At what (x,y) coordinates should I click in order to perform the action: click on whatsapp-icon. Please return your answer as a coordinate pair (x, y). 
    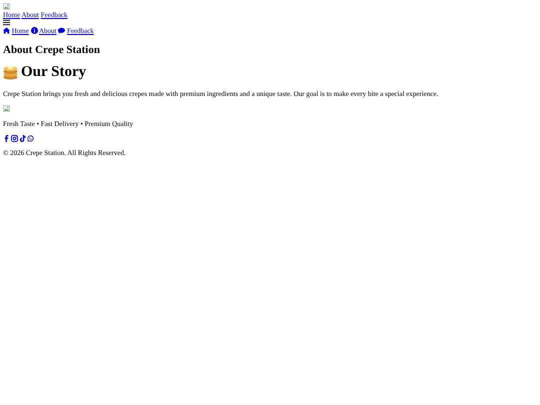
    Looking at the image, I should click on (30, 138).